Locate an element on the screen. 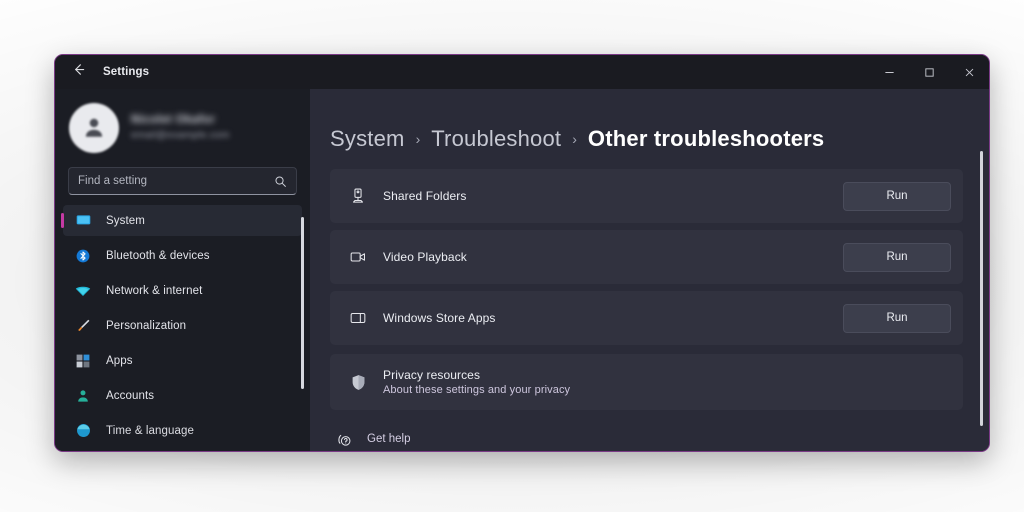 This screenshot has height=512, width=1024. troubleshooter-name: Windows Store Apps is located at coordinates (439, 318).